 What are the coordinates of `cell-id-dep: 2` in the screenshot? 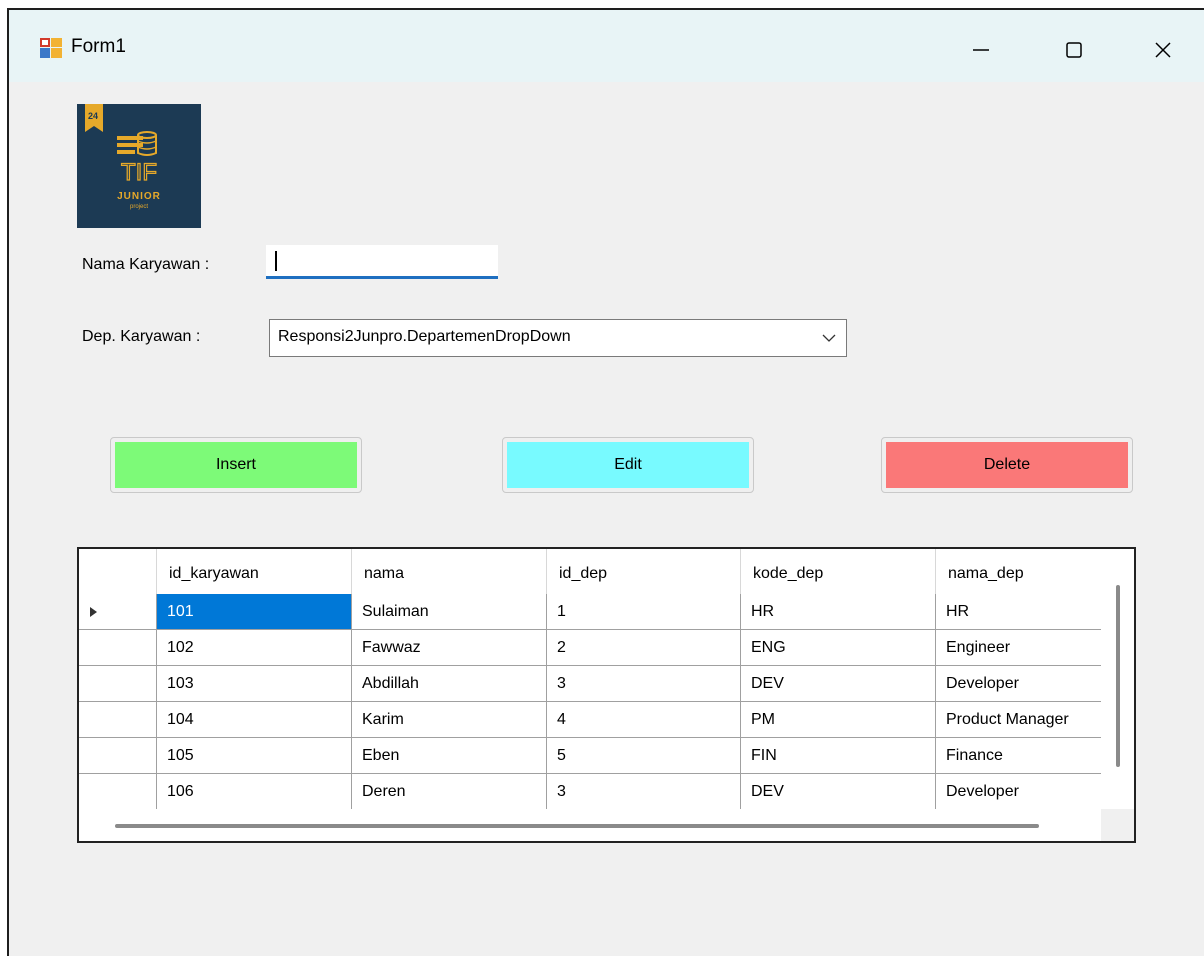 It's located at (644, 648).